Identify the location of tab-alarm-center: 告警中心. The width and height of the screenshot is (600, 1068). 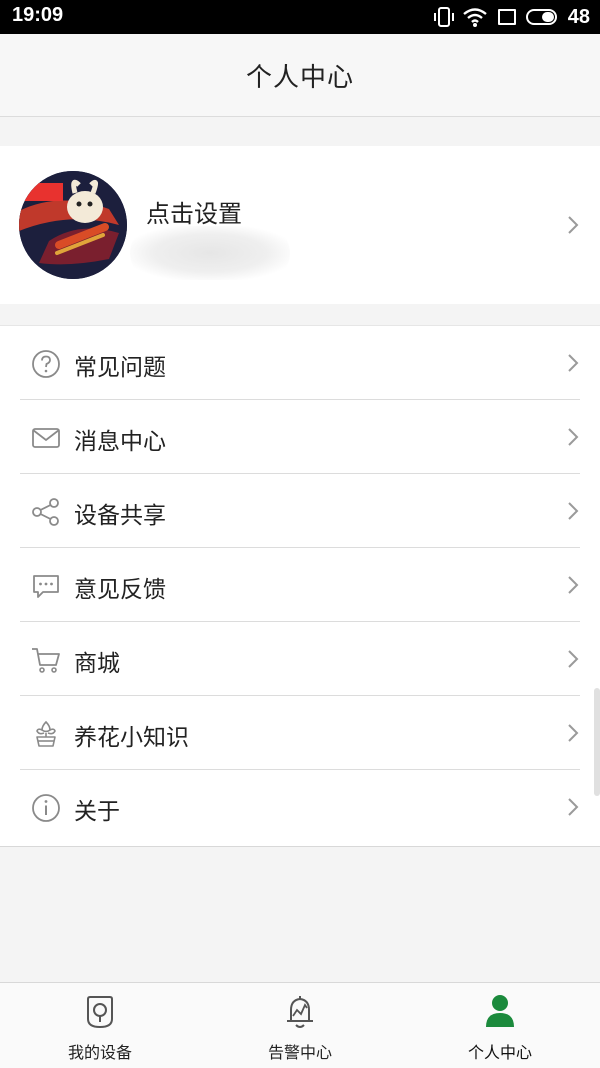
(300, 1025).